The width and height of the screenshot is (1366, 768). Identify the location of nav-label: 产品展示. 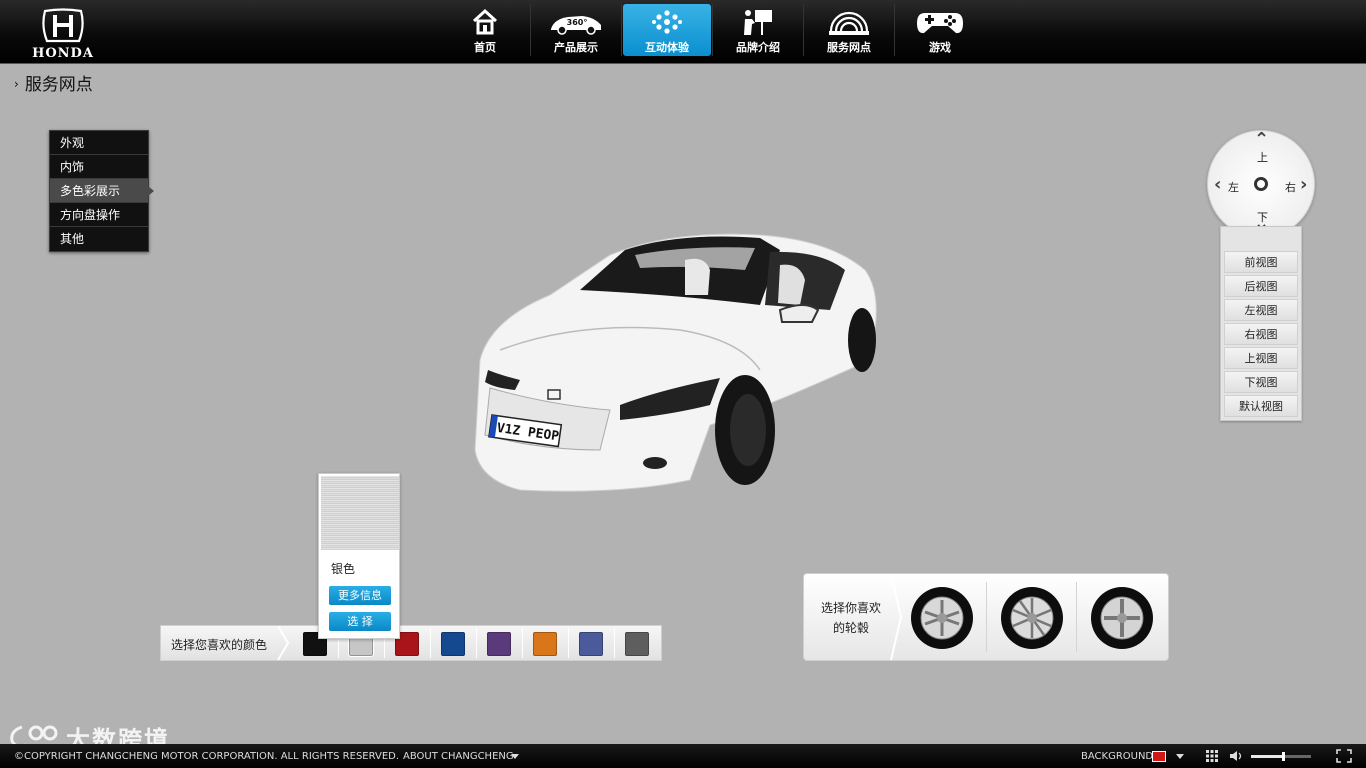
(576, 47).